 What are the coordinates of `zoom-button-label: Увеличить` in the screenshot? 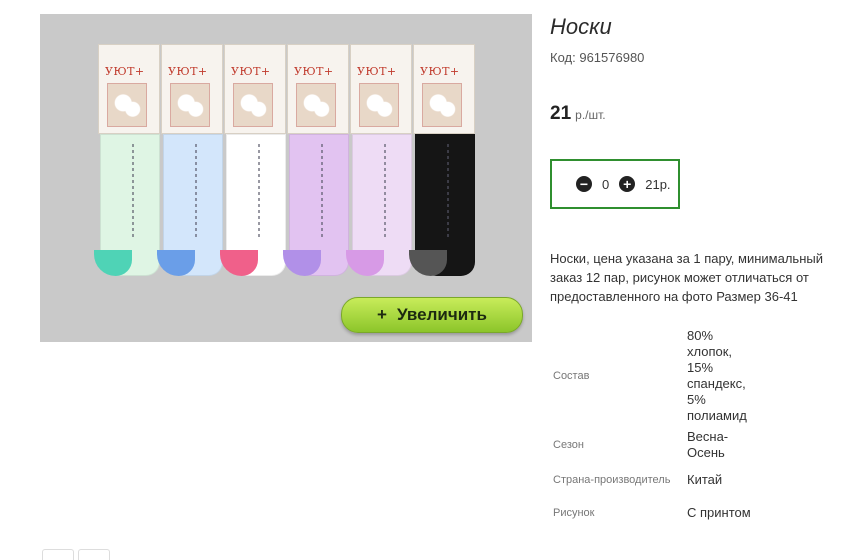 It's located at (441, 314).